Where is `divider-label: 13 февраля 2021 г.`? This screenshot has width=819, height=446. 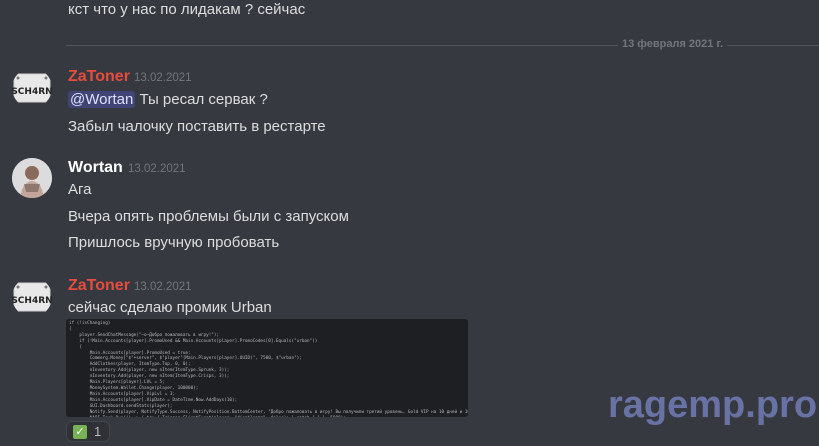
divider-label: 13 февраля 2021 г. is located at coordinates (672, 44).